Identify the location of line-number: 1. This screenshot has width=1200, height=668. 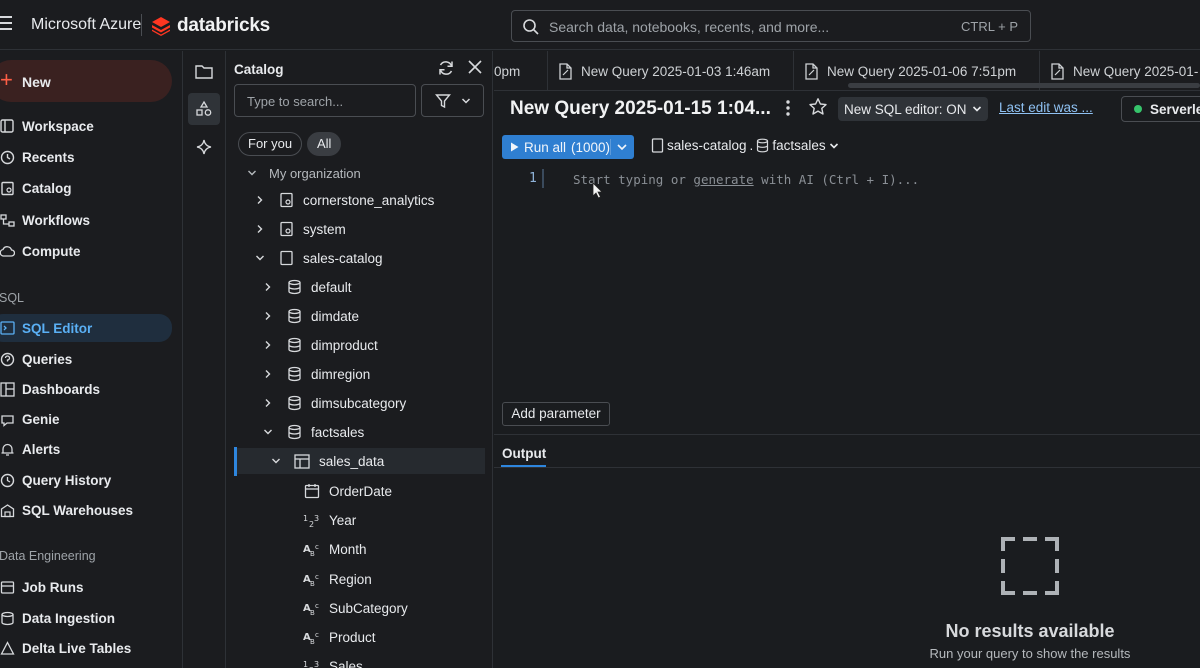
(533, 178).